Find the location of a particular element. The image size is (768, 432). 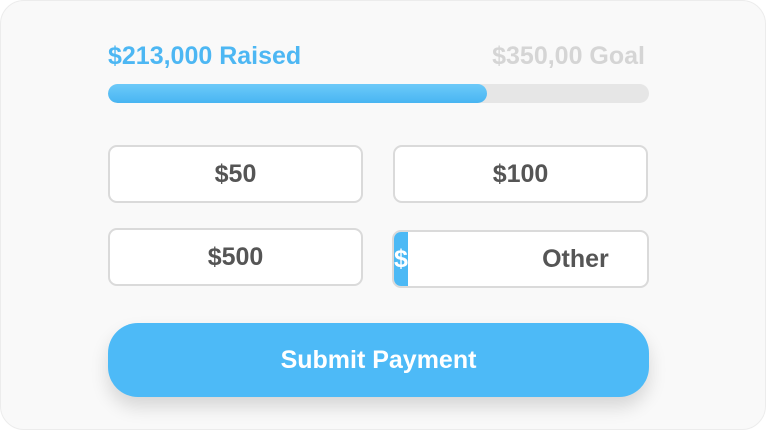

raised-amount: $213,000 Raised is located at coordinates (205, 56).